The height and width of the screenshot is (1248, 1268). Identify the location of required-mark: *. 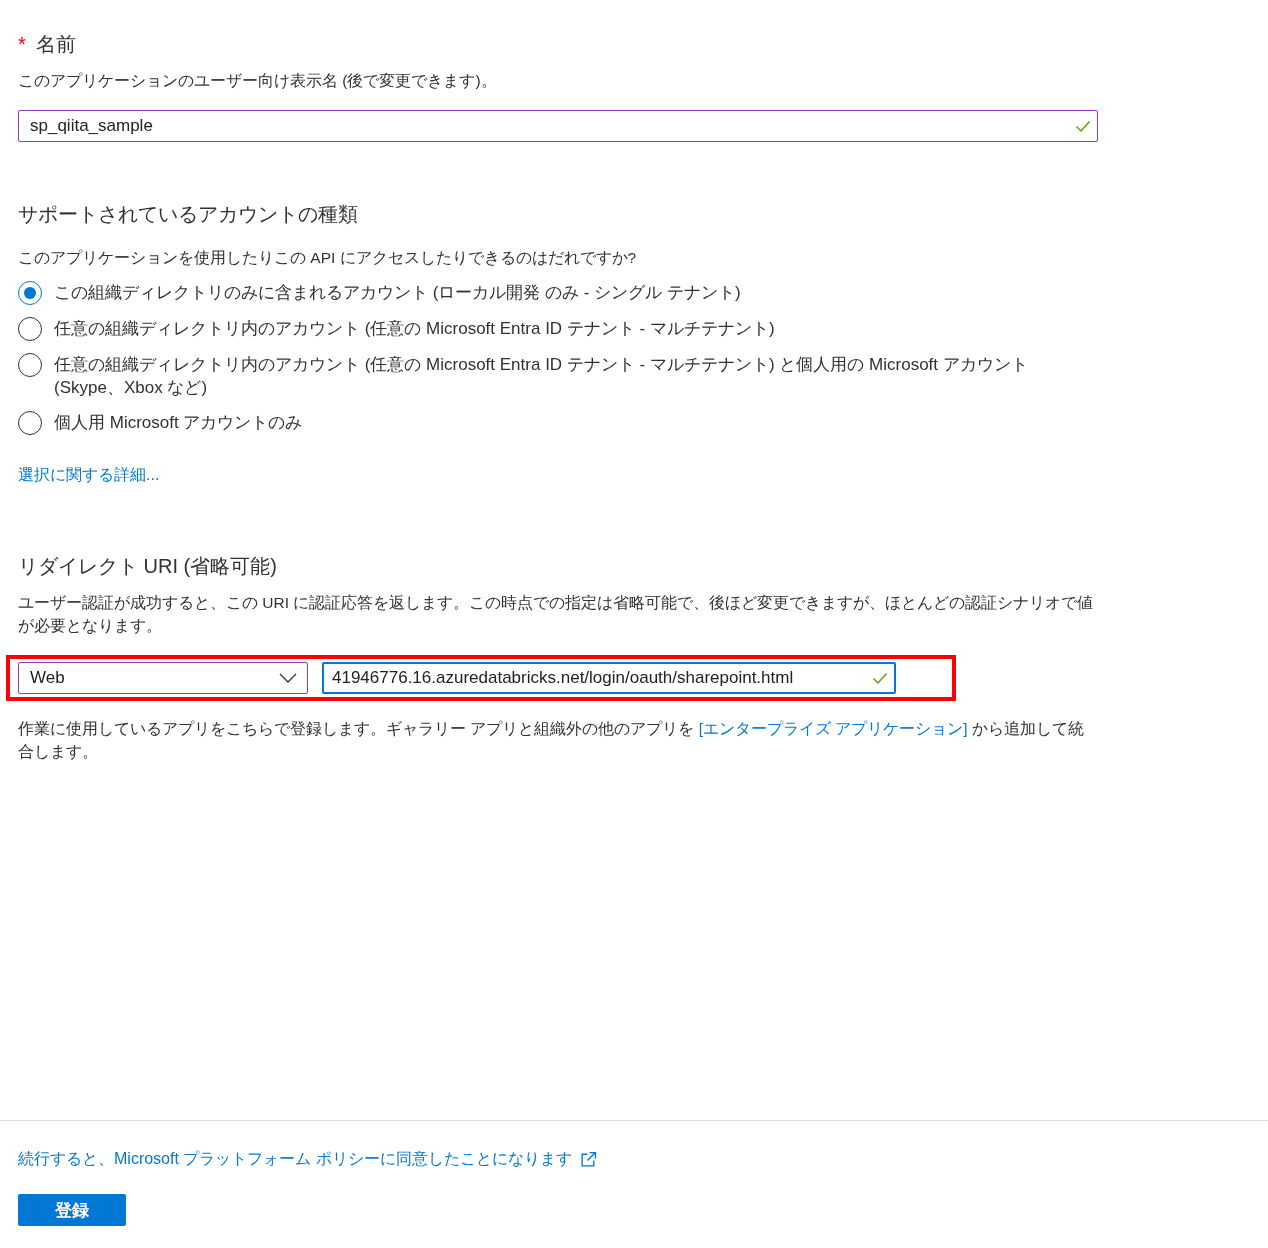
(22, 44).